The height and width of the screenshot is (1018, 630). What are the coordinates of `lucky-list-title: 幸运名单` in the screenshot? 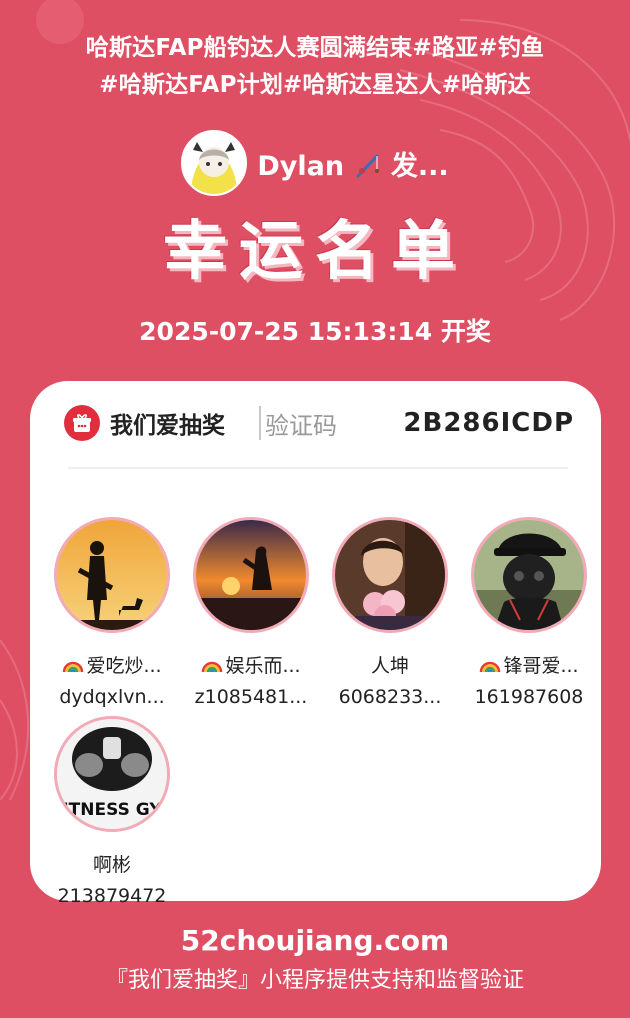 It's located at (315, 252).